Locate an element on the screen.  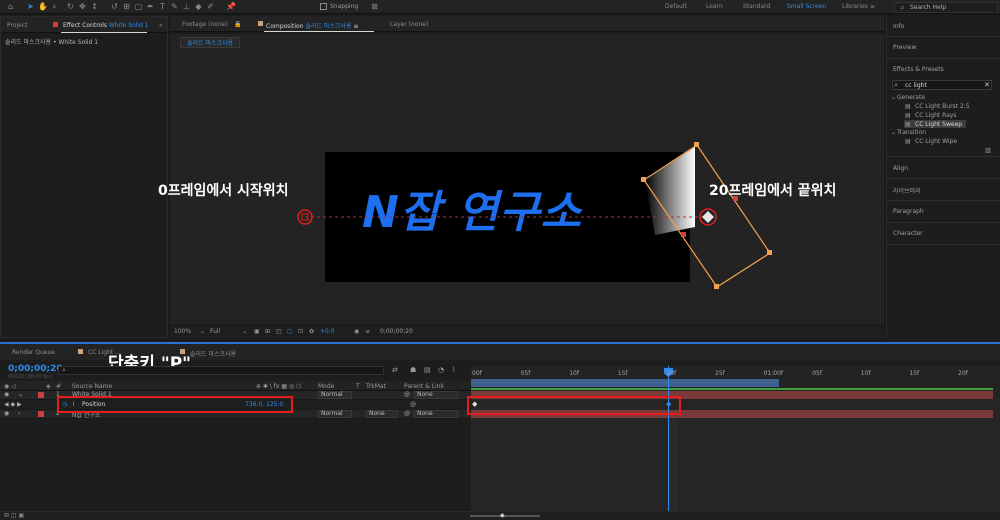
tree-item: CC Light Rays is located at coordinates (936, 115).